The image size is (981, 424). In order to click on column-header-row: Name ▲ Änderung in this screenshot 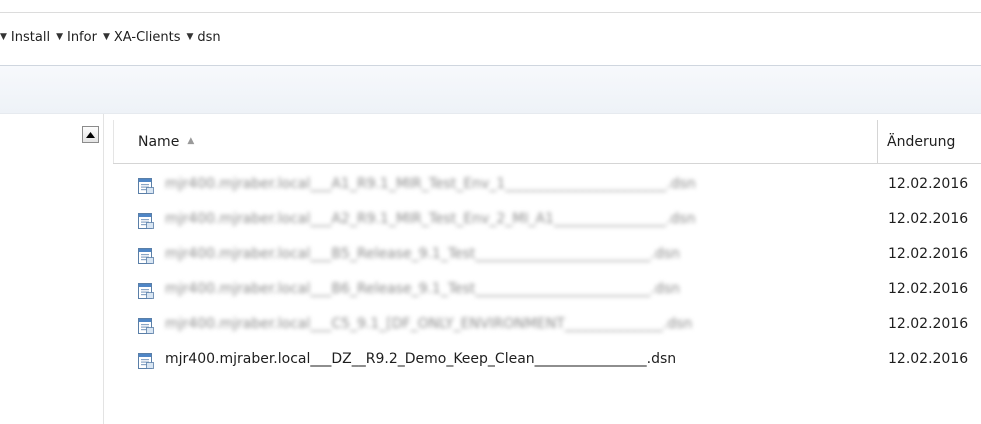, I will do `click(547, 142)`.